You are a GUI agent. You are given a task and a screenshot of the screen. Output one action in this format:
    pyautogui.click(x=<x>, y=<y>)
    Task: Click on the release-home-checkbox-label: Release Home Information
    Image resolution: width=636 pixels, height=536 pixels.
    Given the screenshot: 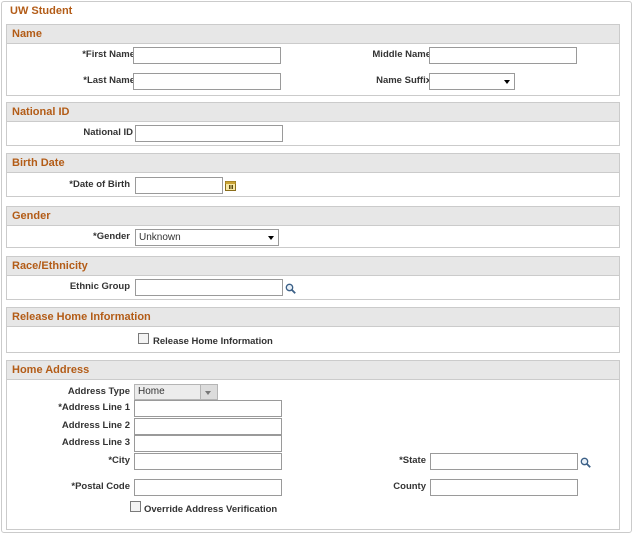 What is the action you would take?
    pyautogui.click(x=213, y=341)
    